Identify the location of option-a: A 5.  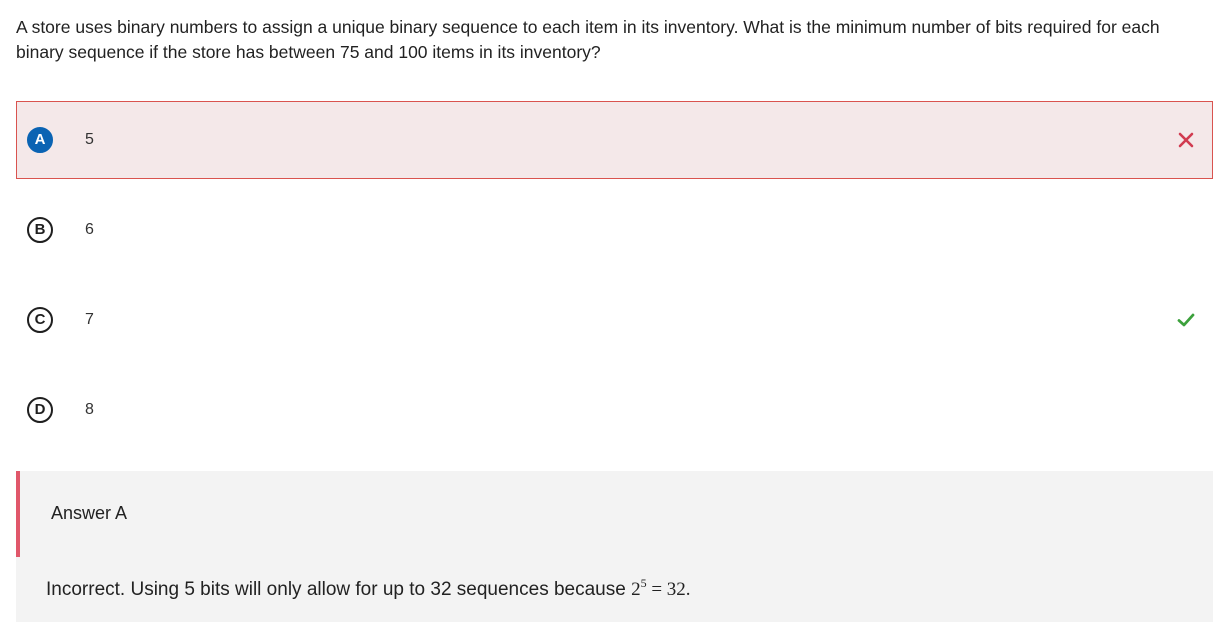
(614, 140).